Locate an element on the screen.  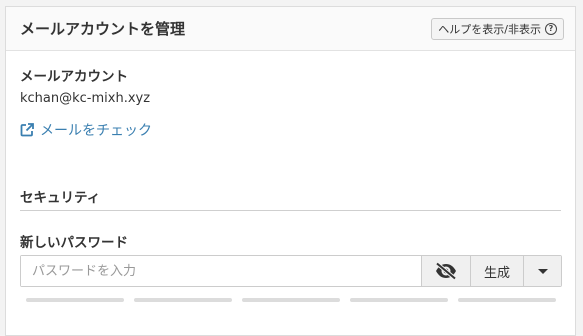
section-divider is located at coordinates (290, 210).